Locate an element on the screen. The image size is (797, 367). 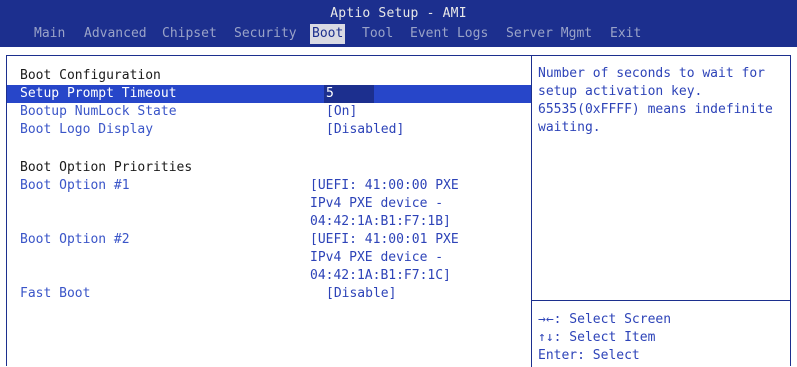
key-help-select-item: ↑↓: Select Item is located at coordinates (597, 337).